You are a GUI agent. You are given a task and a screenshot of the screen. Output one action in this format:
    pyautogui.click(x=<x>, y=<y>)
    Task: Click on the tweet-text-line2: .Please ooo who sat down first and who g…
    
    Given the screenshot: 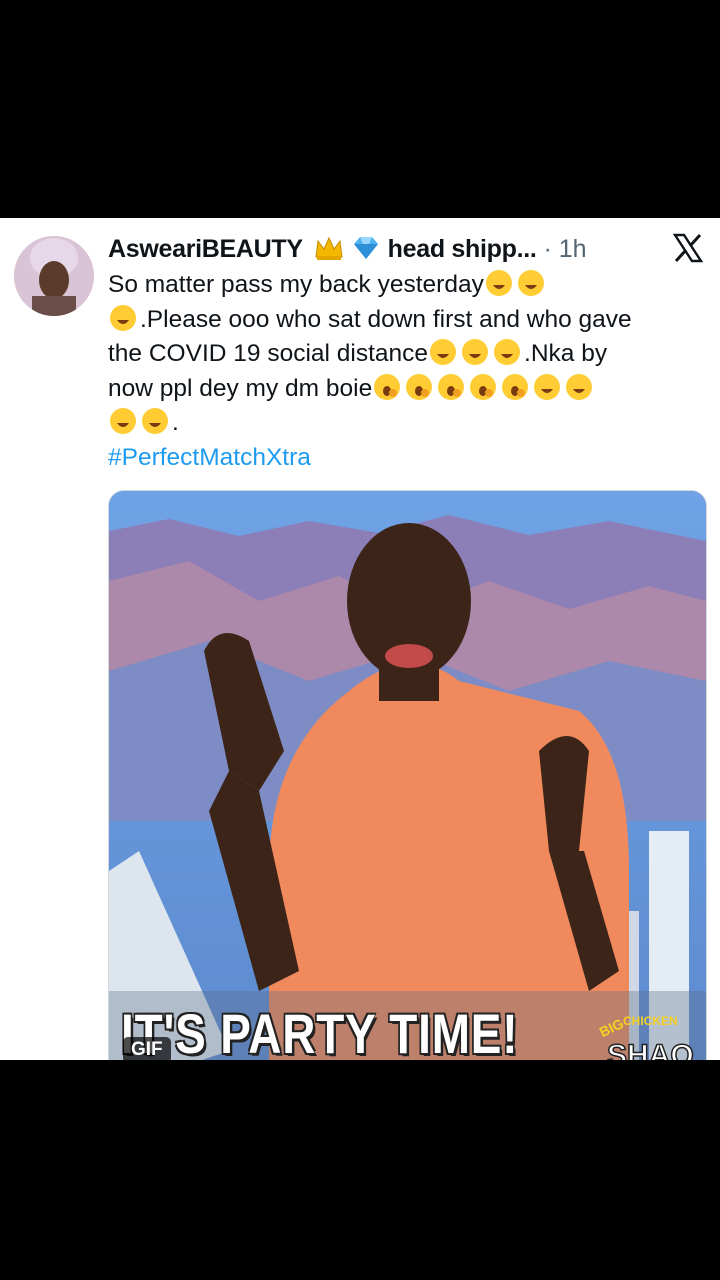 What is the action you would take?
    pyautogui.click(x=386, y=319)
    